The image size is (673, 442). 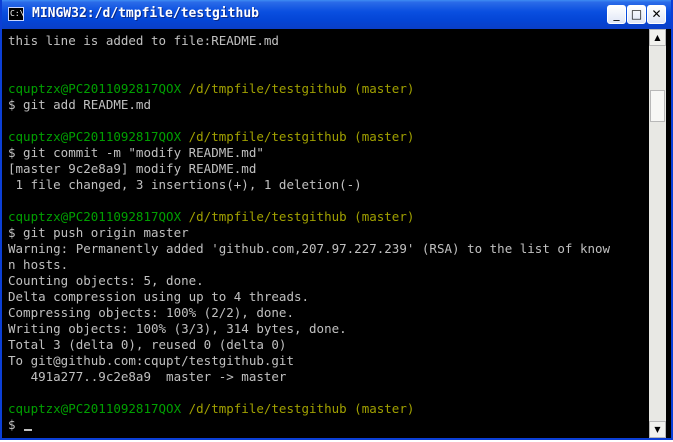 I want to click on output-line: $ git add README.md, so click(x=79, y=104).